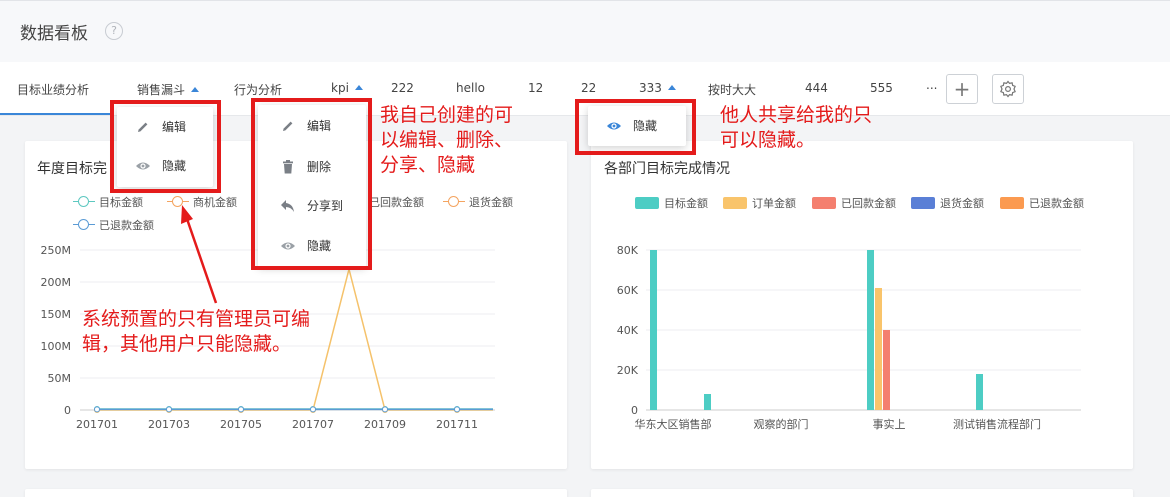 This screenshot has height=497, width=1170. What do you see at coordinates (447, 140) in the screenshot?
I see `annotation-own: 我自己创建的可 以编辑、删除、 分享、隐藏` at bounding box center [447, 140].